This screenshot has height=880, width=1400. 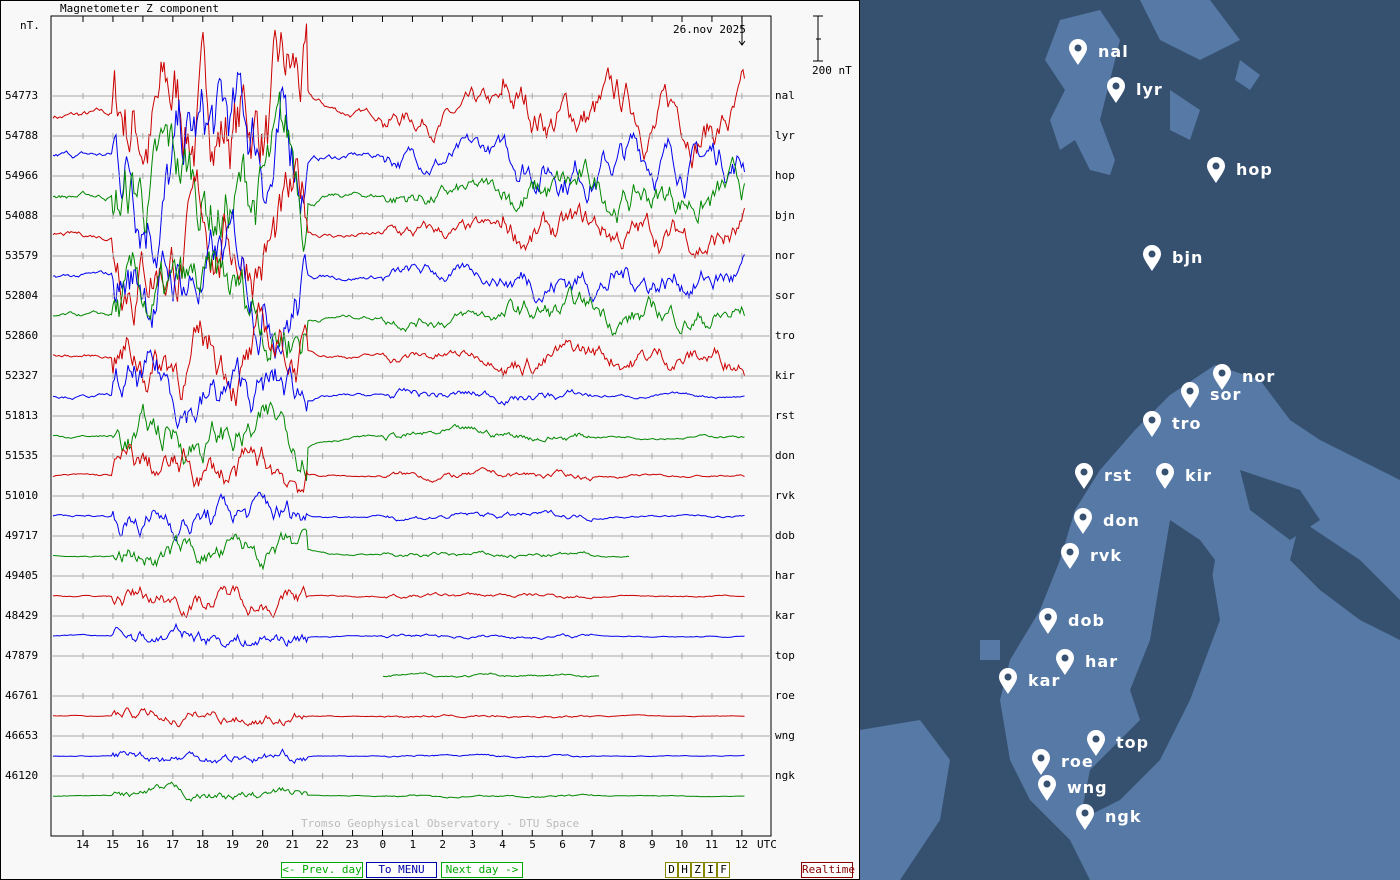 I want to click on station-label-nor: nor, so click(x=785, y=255).